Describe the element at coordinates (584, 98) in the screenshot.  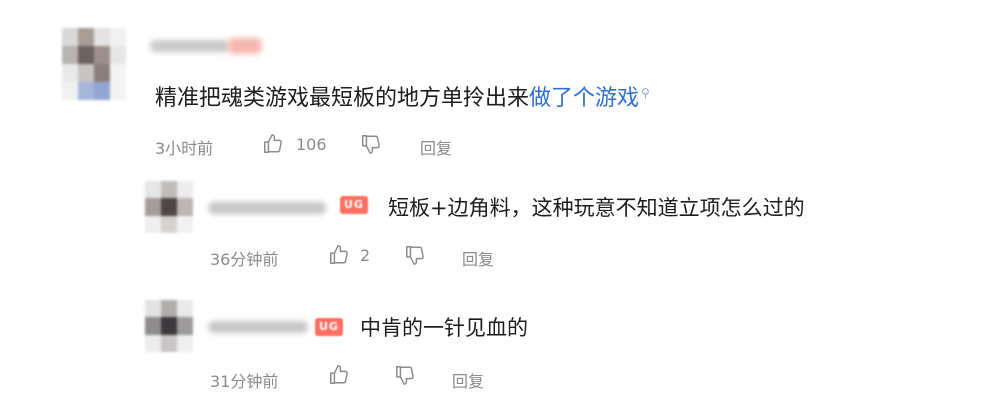
I see `search-link: 做了个游戏` at that location.